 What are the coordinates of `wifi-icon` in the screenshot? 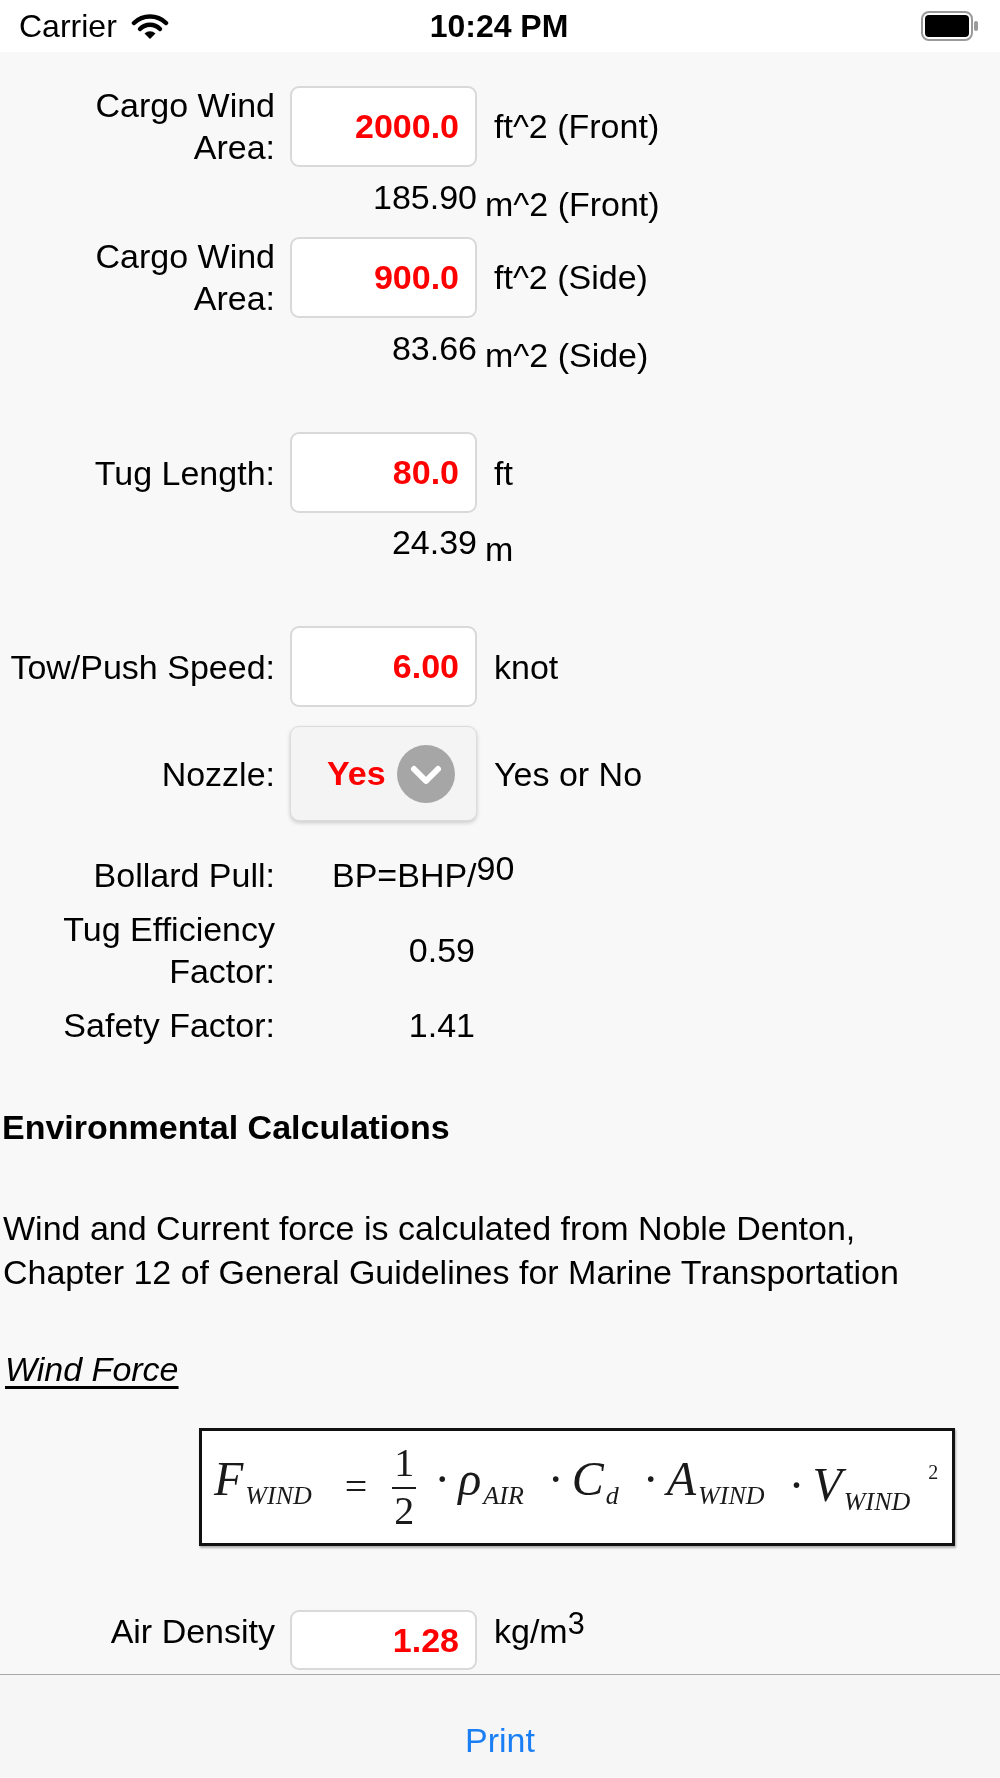 It's located at (149, 26).